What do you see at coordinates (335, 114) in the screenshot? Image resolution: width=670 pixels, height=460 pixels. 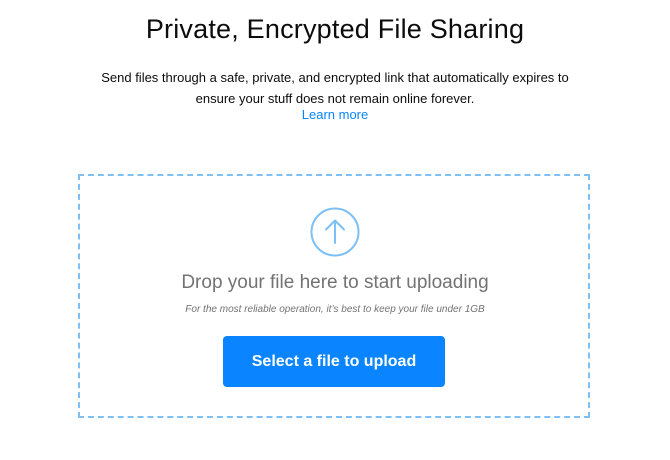 I see `learn-more-link: Learn more` at bounding box center [335, 114].